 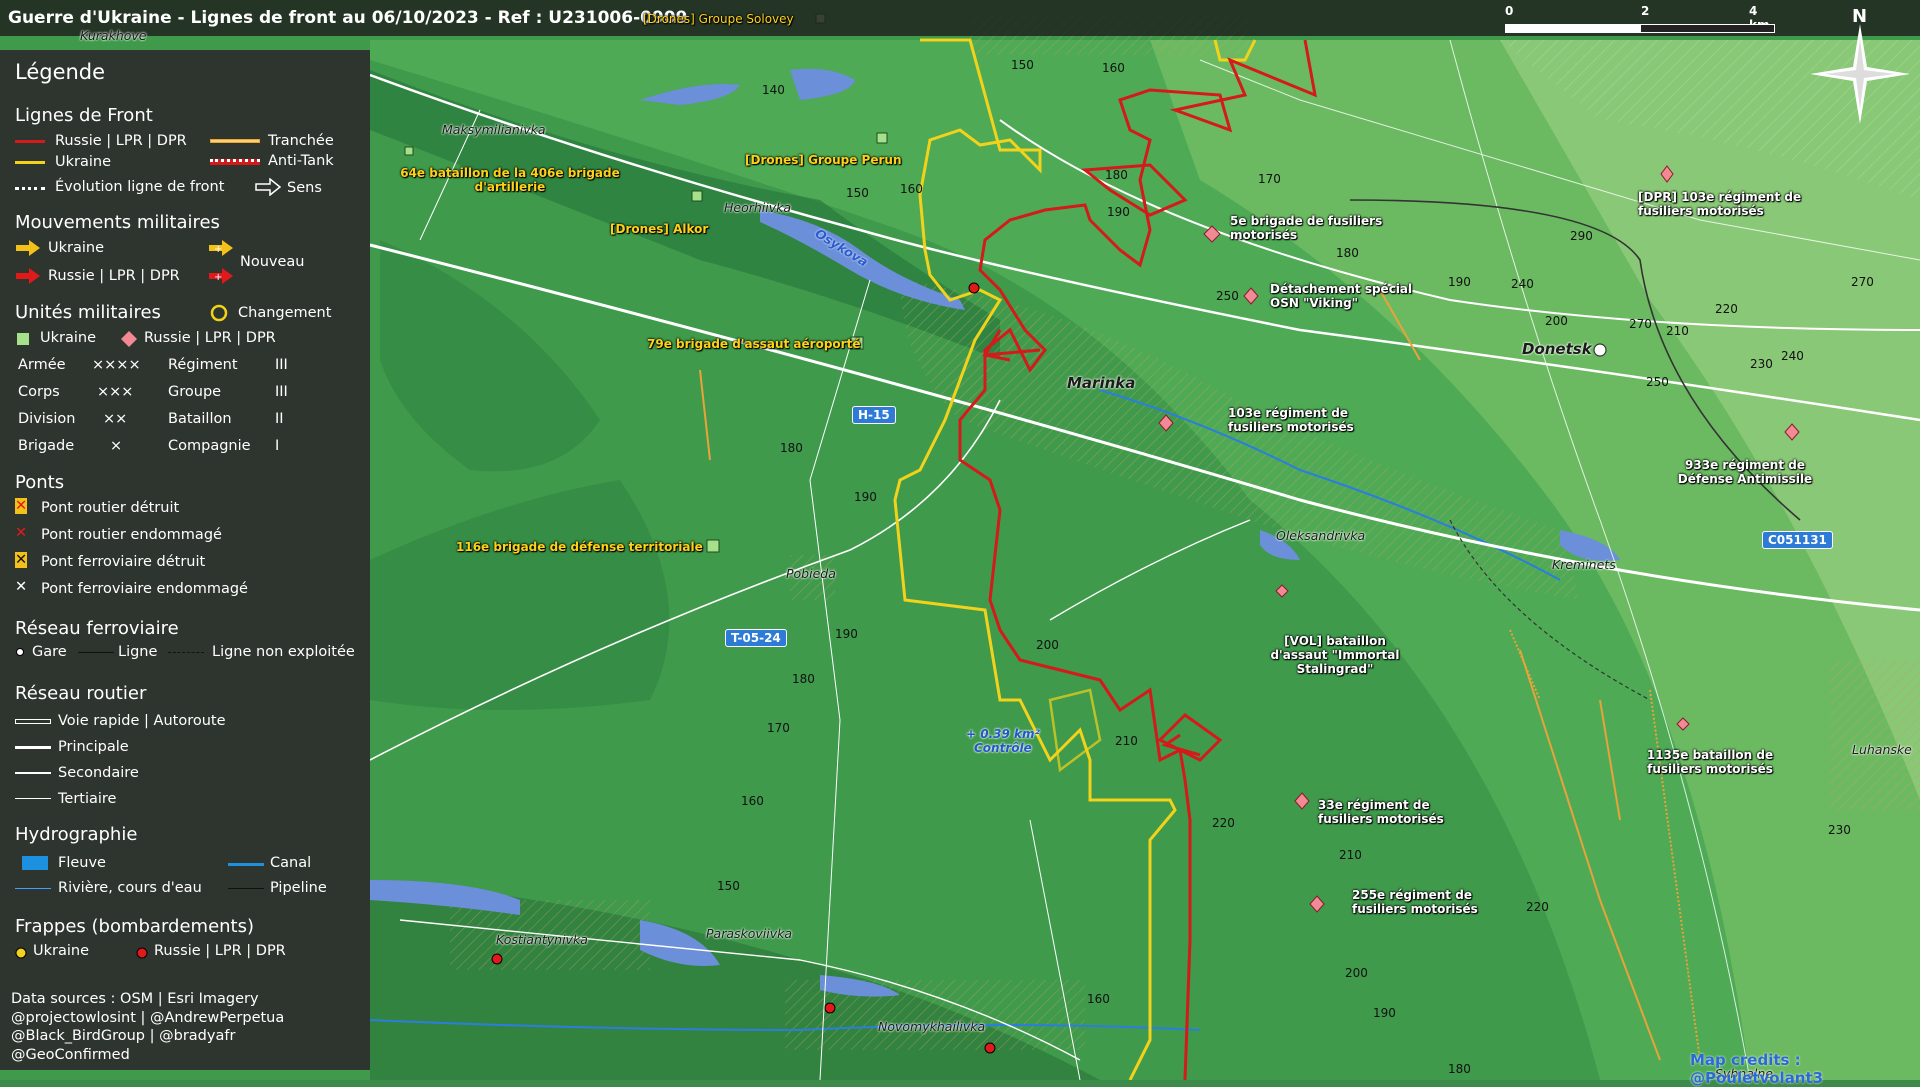 What do you see at coordinates (33, 747) in the screenshot?
I see `main-road-swatch` at bounding box center [33, 747].